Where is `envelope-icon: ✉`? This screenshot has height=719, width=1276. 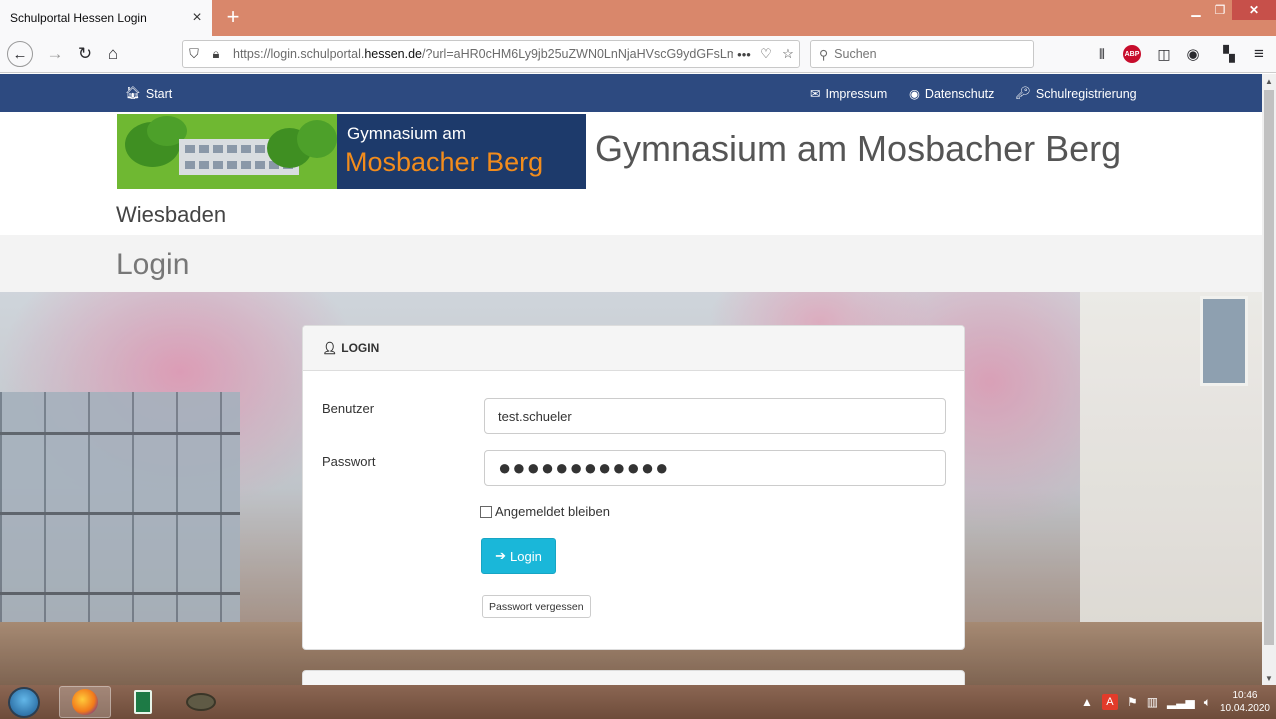 envelope-icon: ✉ is located at coordinates (815, 94).